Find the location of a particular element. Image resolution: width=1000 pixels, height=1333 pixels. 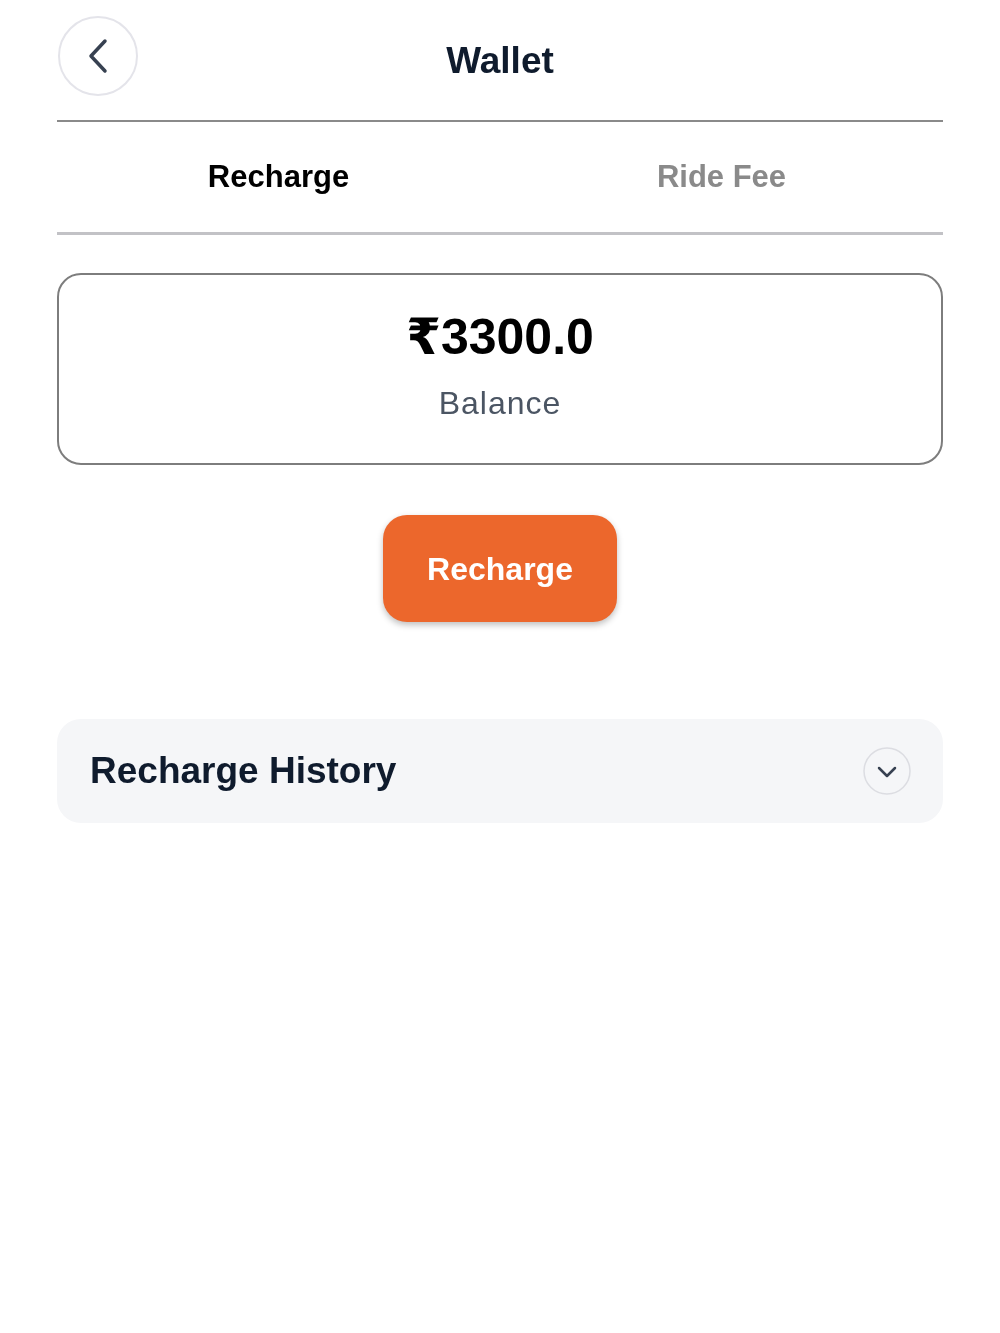

balance-amount: ₹3300.0 is located at coordinates (500, 337).